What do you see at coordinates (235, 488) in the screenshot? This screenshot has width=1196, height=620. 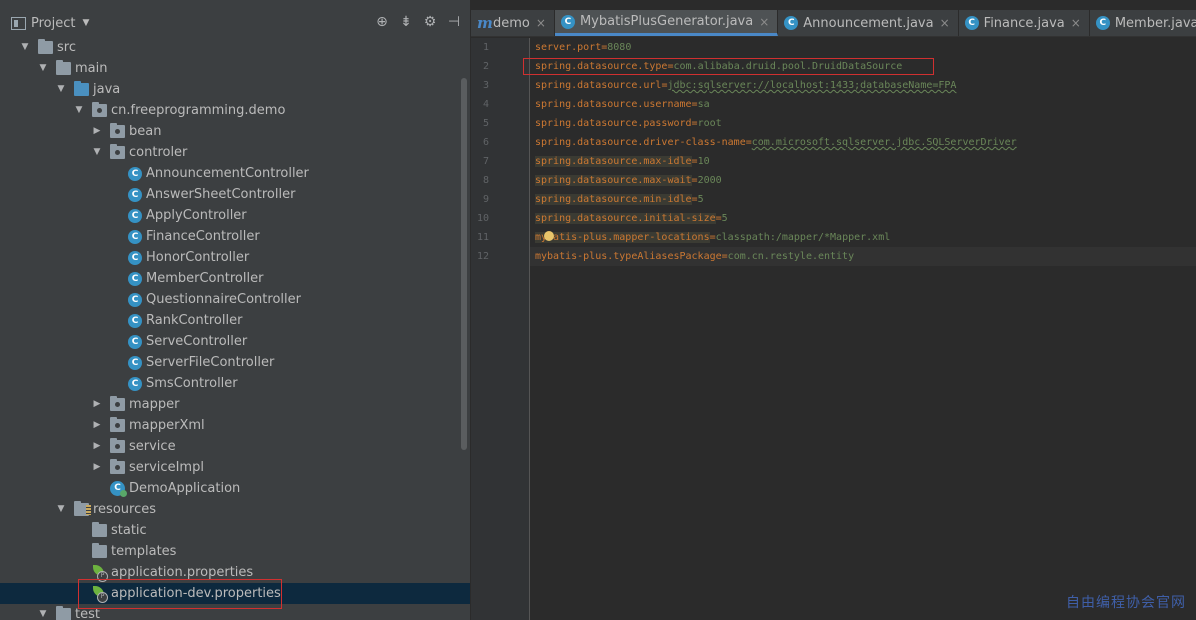 I see `tree-item: C DemoApplication` at bounding box center [235, 488].